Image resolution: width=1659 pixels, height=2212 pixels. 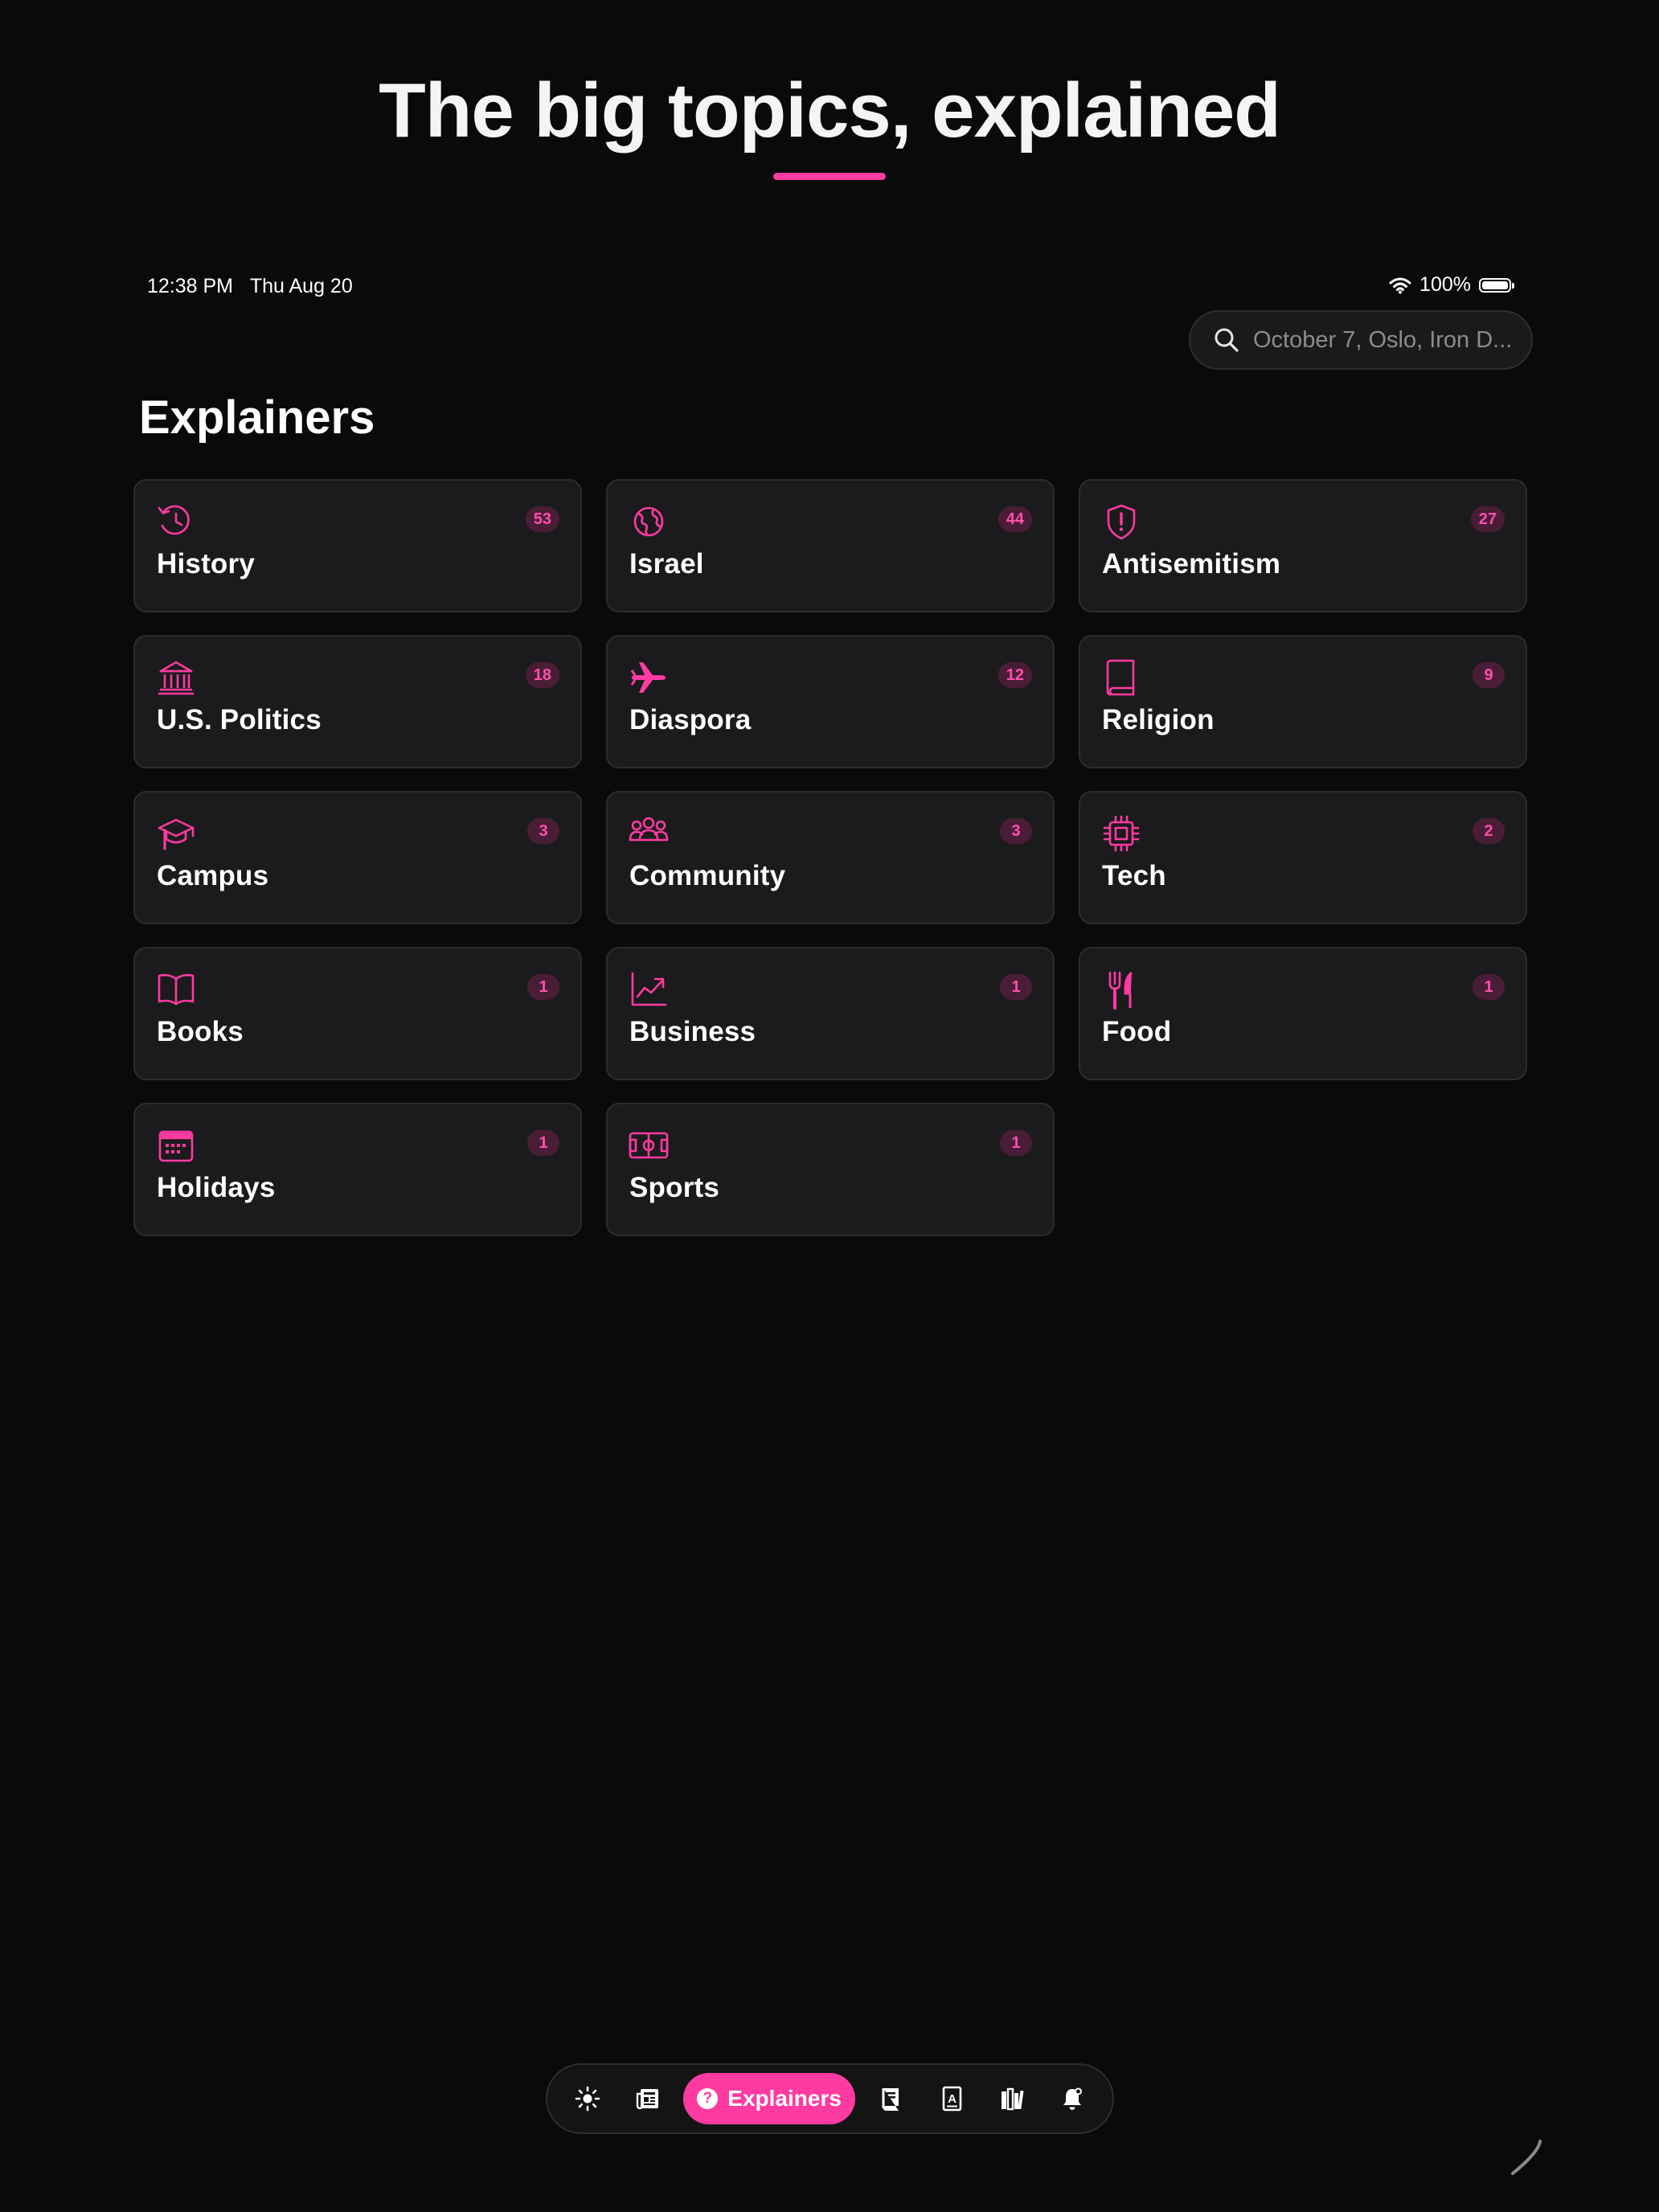 I want to click on status-indicators: 100%, so click(x=1451, y=285).